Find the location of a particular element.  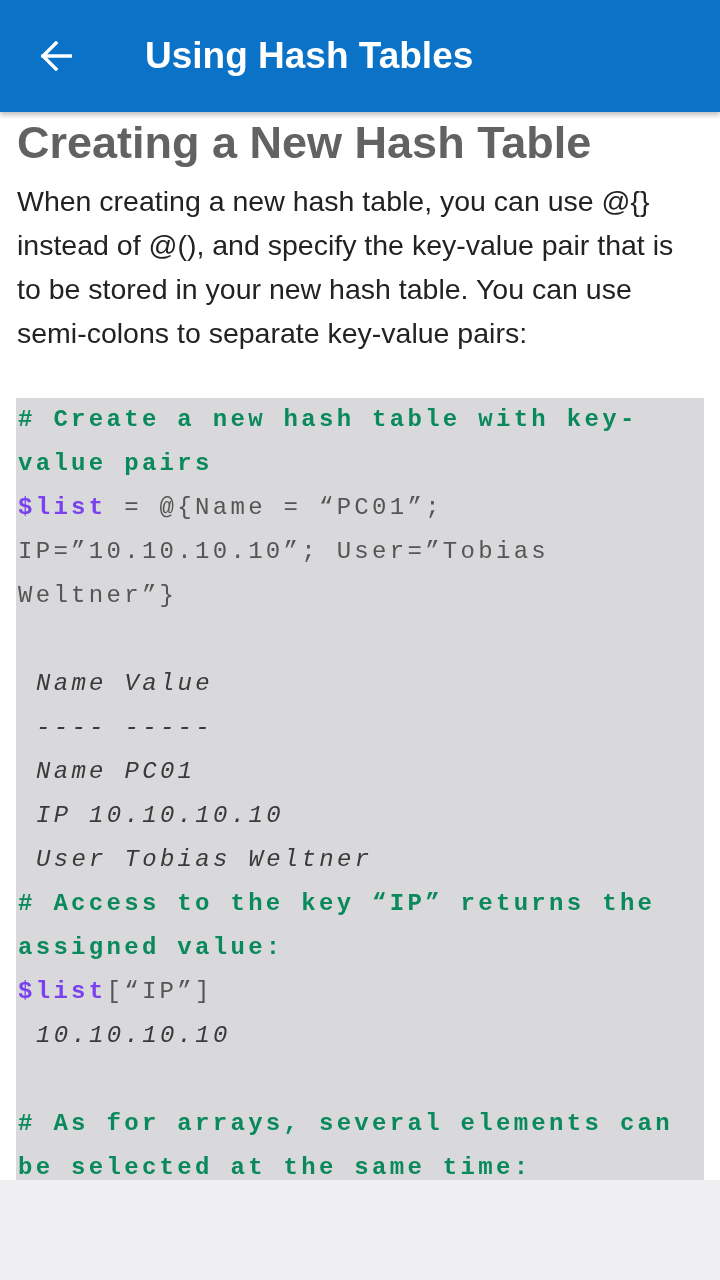

code-line: $list = @{Name = “PC01”; IP=”10.10.10.10”; User=”Tobias Weltner”} is located at coordinates (284, 552).